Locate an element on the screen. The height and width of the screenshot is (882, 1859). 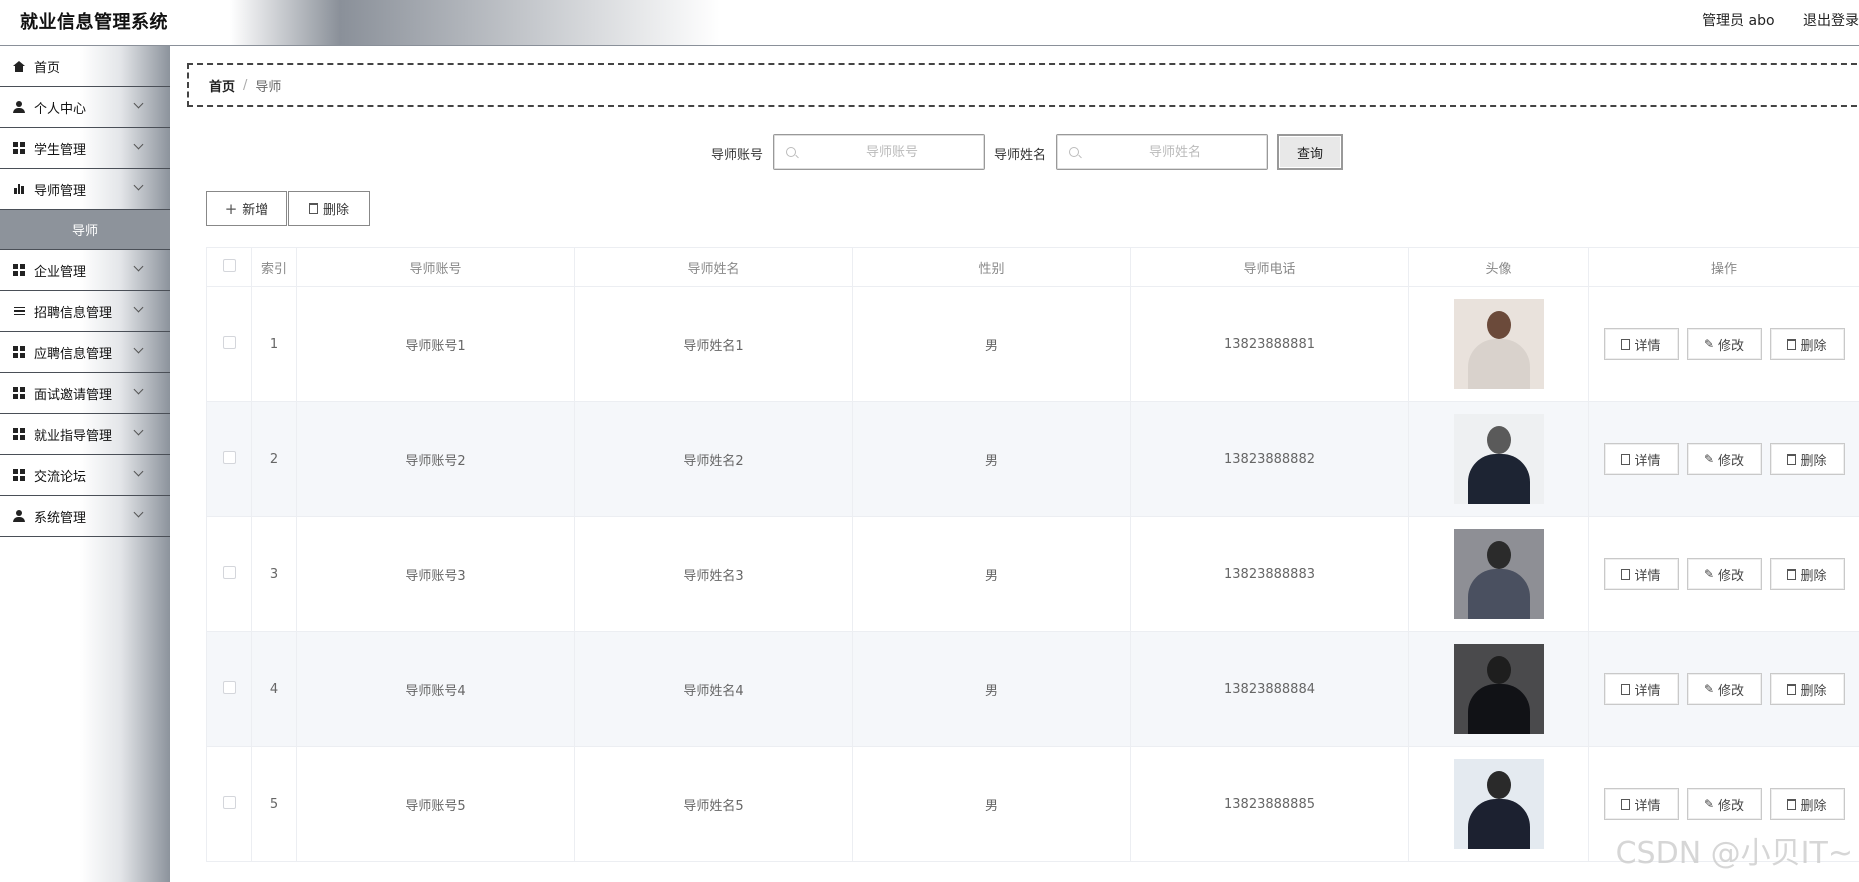
account-cell: 导师账号5 is located at coordinates (435, 804).